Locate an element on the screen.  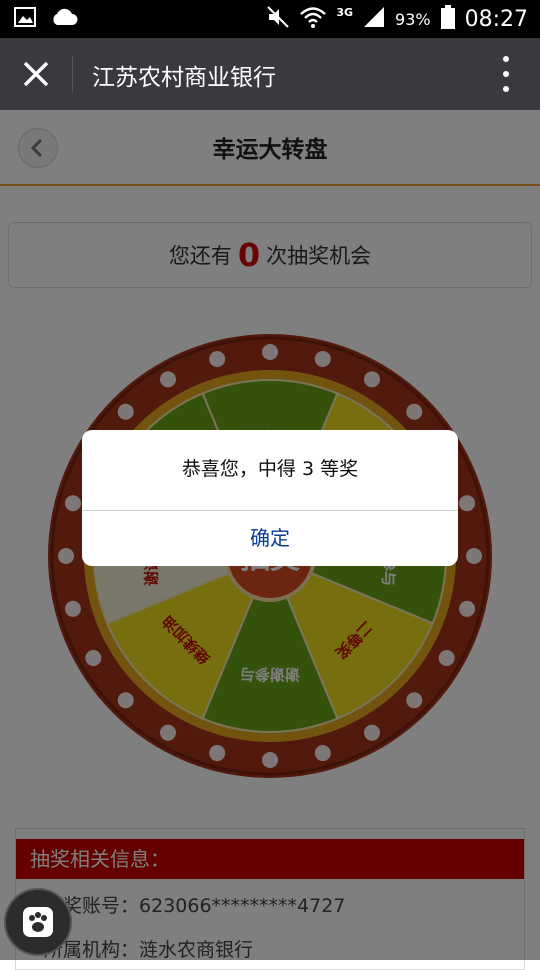
signal-icon is located at coordinates (374, 19).